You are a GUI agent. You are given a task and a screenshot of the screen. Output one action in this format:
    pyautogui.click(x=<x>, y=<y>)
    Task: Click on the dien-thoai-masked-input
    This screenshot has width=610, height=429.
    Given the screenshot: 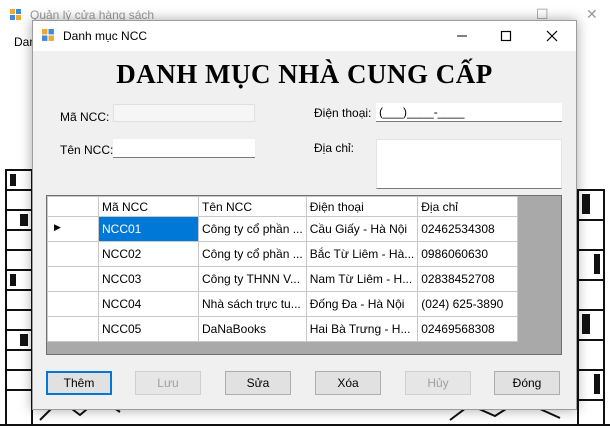 What is the action you would take?
    pyautogui.click(x=469, y=112)
    